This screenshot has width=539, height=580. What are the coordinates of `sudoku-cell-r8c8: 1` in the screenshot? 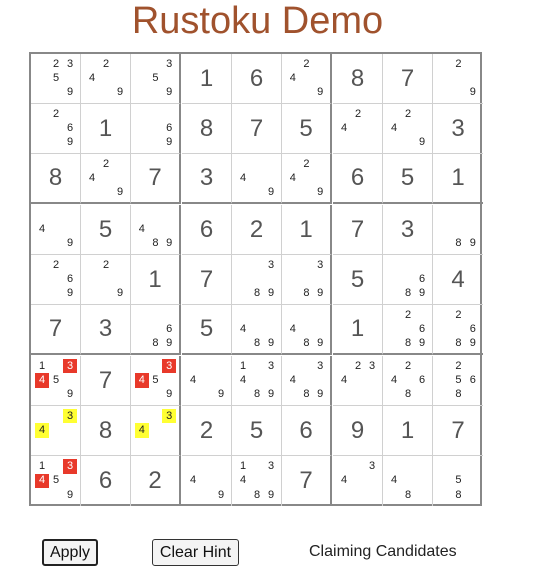 It's located at (408, 431).